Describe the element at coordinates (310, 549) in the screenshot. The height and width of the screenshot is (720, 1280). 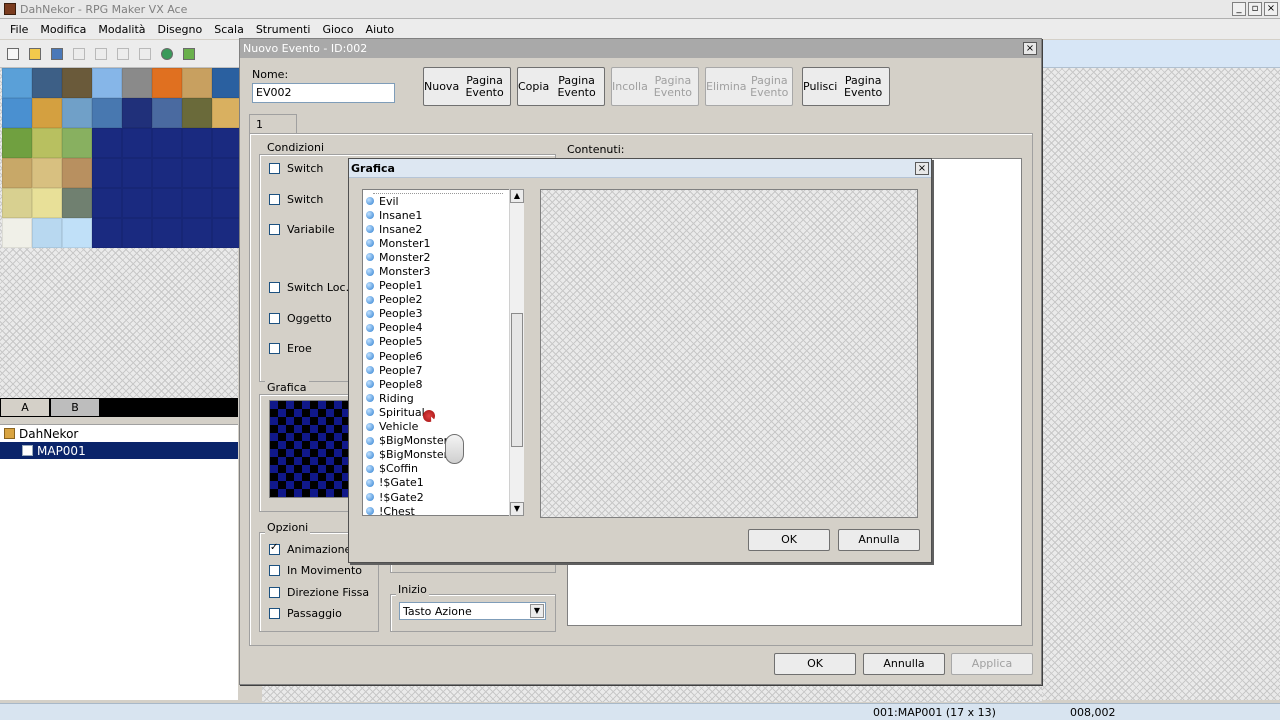
I see `opt-animation-checkbox: Animazione` at that location.